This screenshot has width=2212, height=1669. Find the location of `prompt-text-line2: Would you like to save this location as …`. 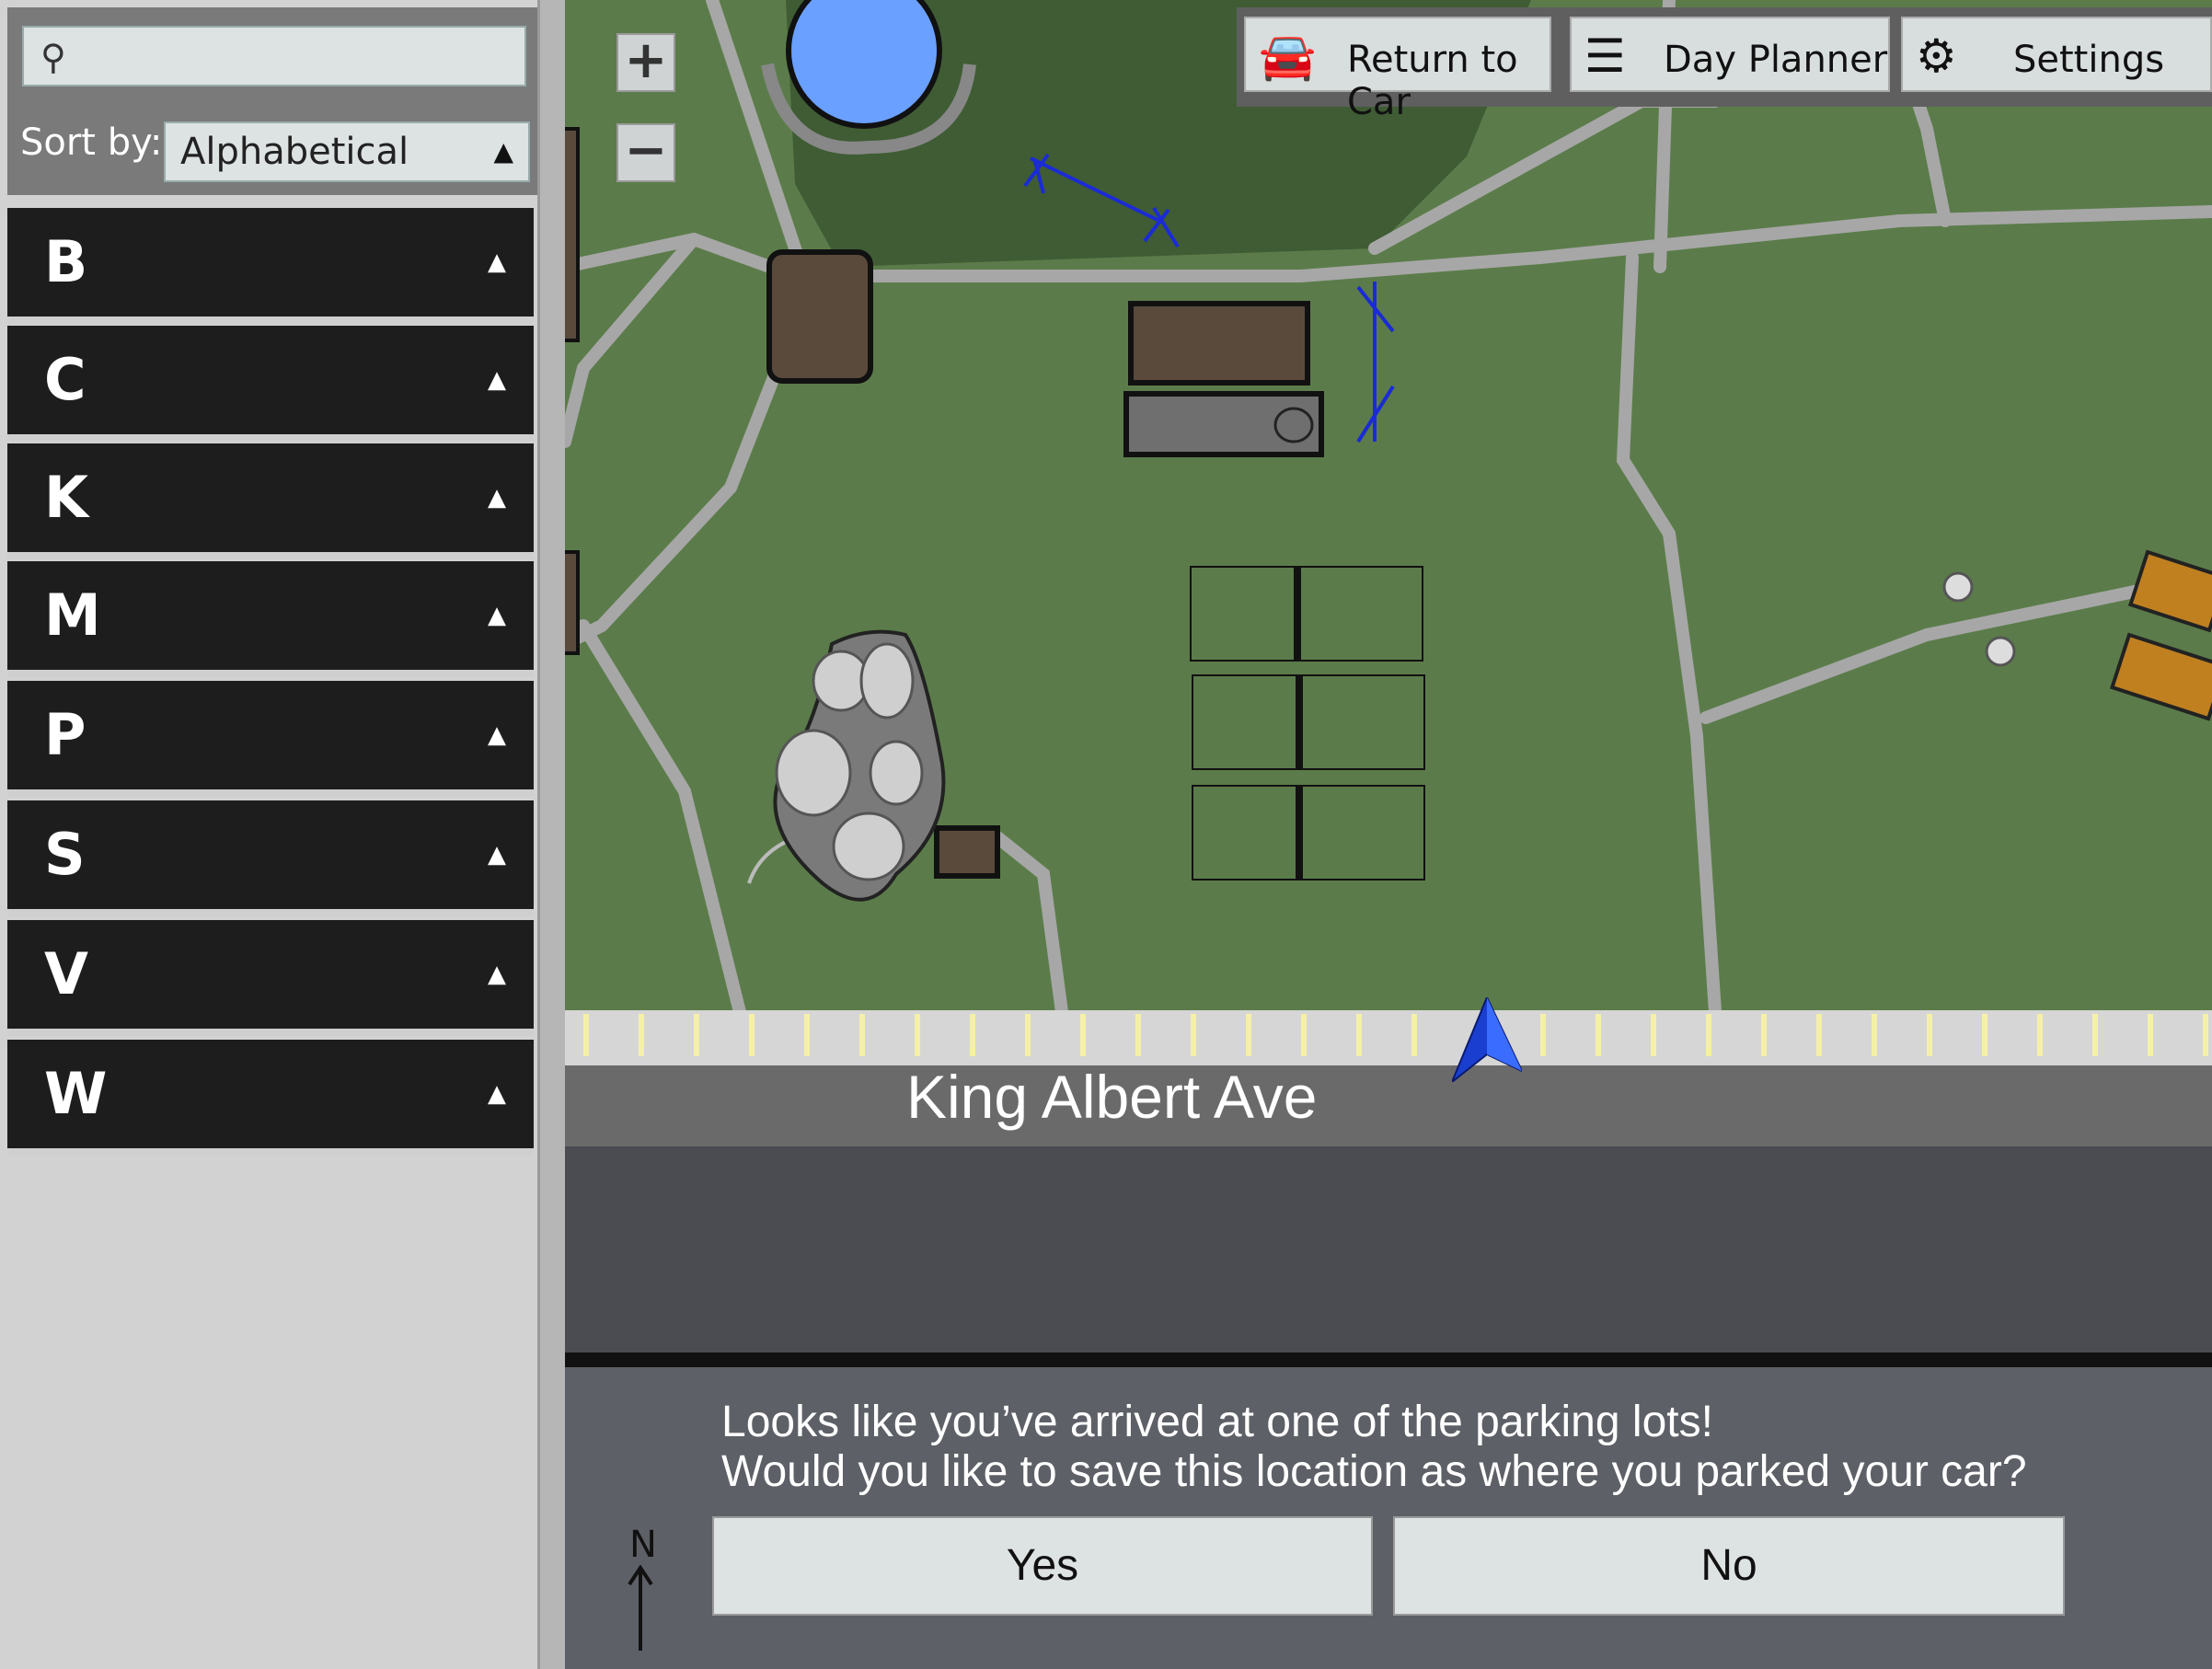

prompt-text-line2: Would you like to save this location as … is located at coordinates (1374, 1472).